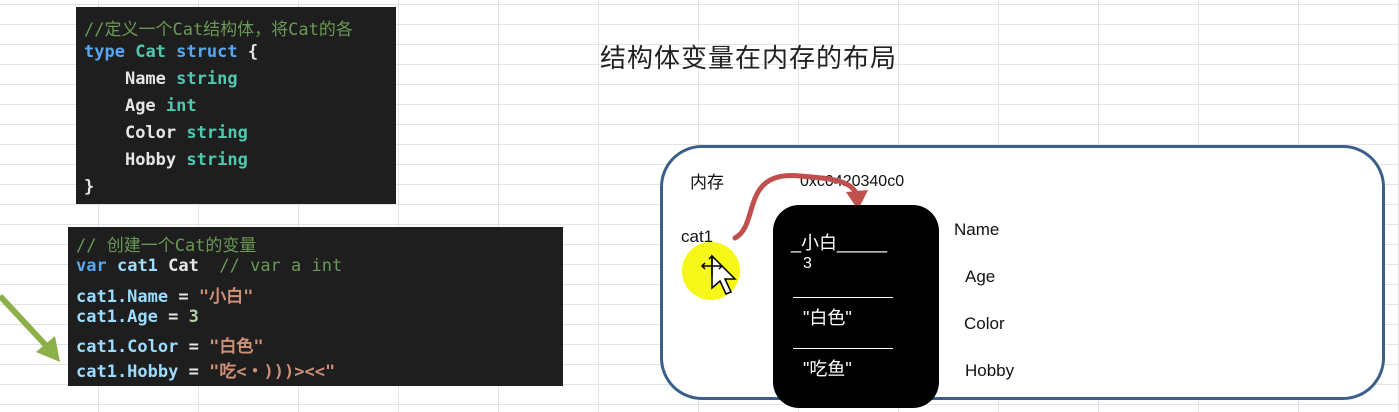 The height and width of the screenshot is (412, 1399). Describe the element at coordinates (807, 263) in the screenshot. I see `cell-value-age: 3` at that location.